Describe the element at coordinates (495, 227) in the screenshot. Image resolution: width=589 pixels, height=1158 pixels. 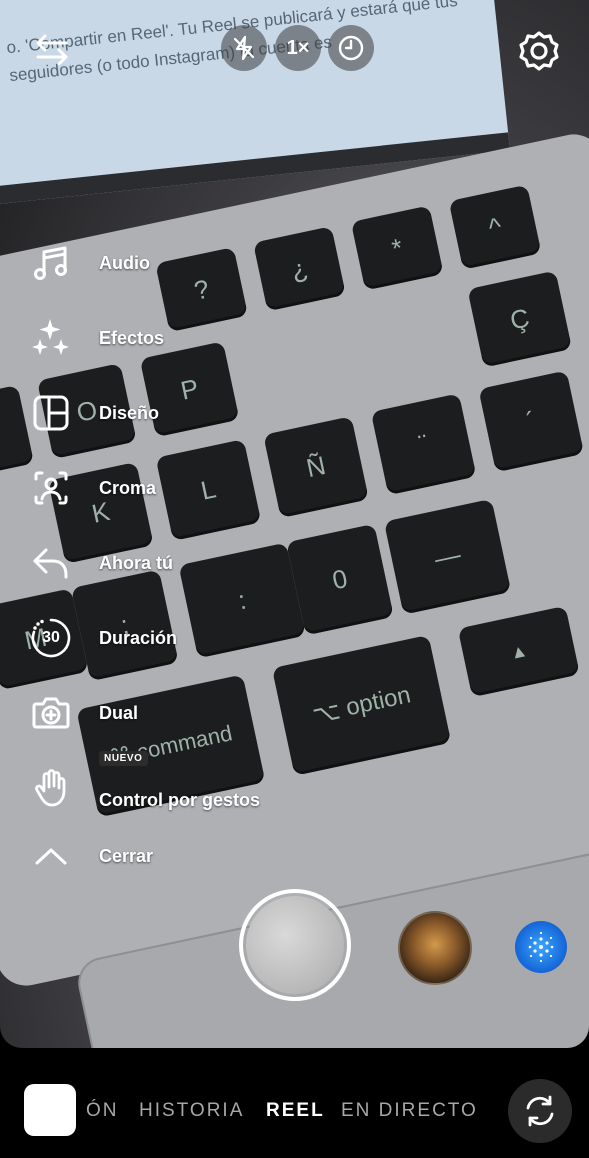
I see `keyboard-key: ^` at that location.